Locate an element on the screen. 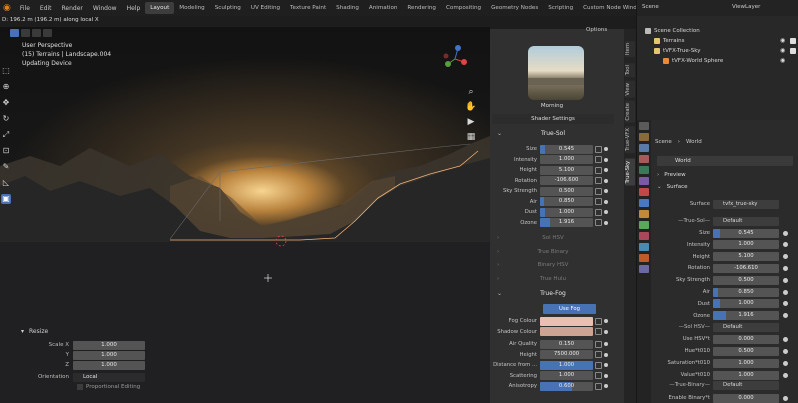 The height and width of the screenshot is (403, 798). menu-edit: Edit is located at coordinates (46, 8).